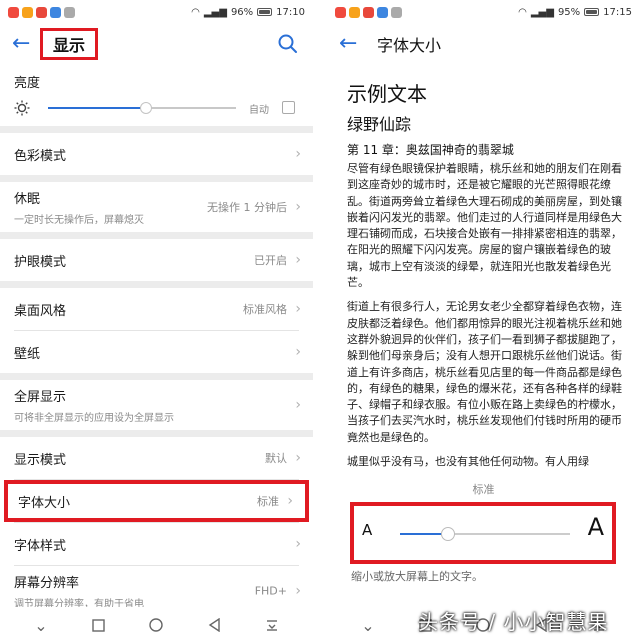 The width and height of the screenshot is (640, 643). What do you see at coordinates (265, 309) in the screenshot?
I see `setting-value: 标准风格` at bounding box center [265, 309].